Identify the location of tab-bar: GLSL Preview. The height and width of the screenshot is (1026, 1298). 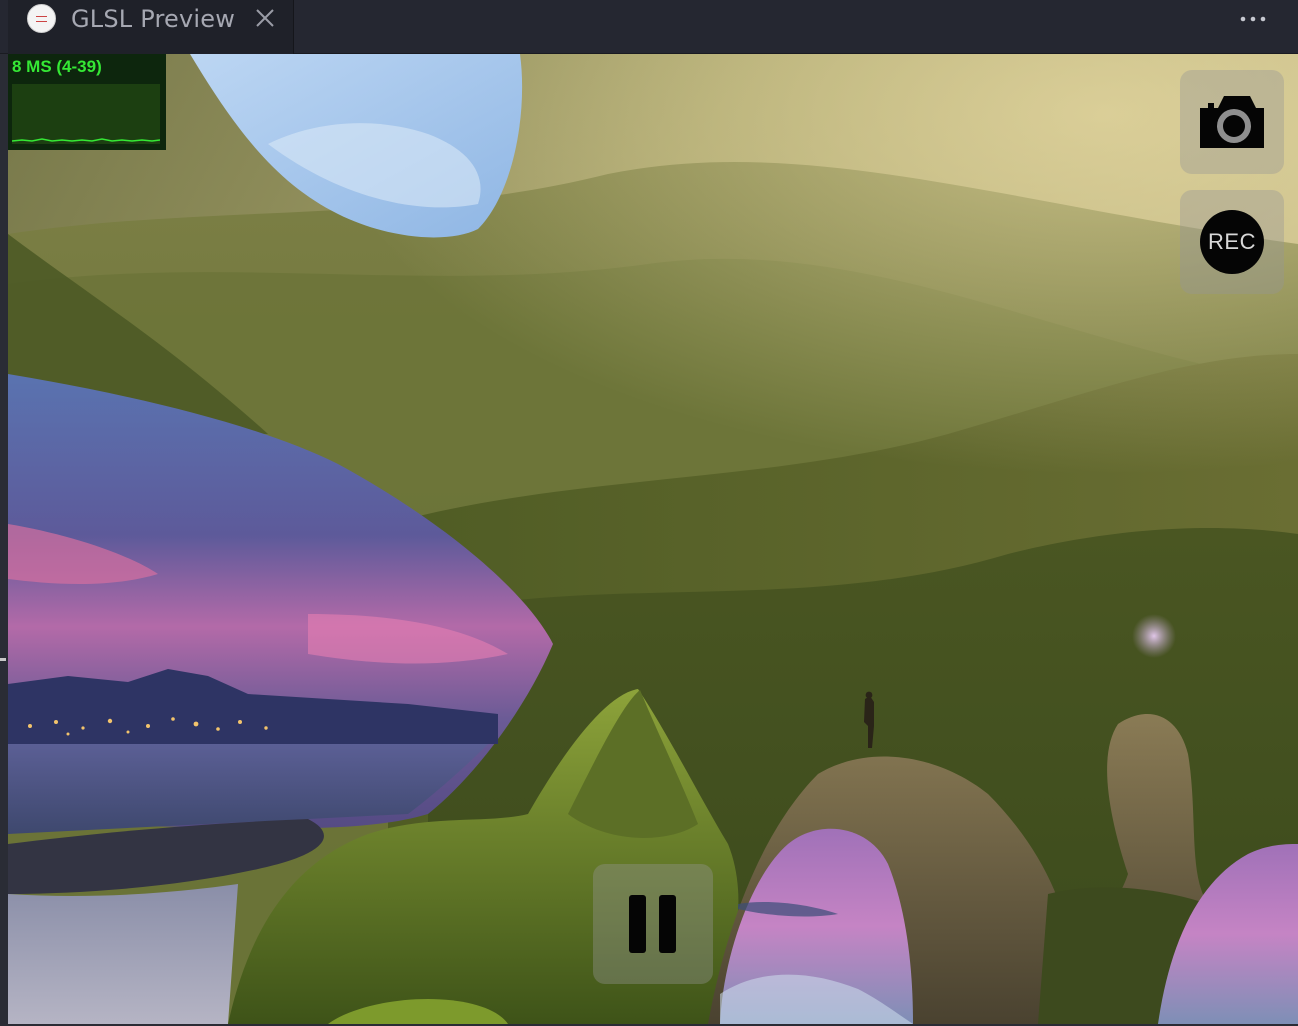
(649, 27).